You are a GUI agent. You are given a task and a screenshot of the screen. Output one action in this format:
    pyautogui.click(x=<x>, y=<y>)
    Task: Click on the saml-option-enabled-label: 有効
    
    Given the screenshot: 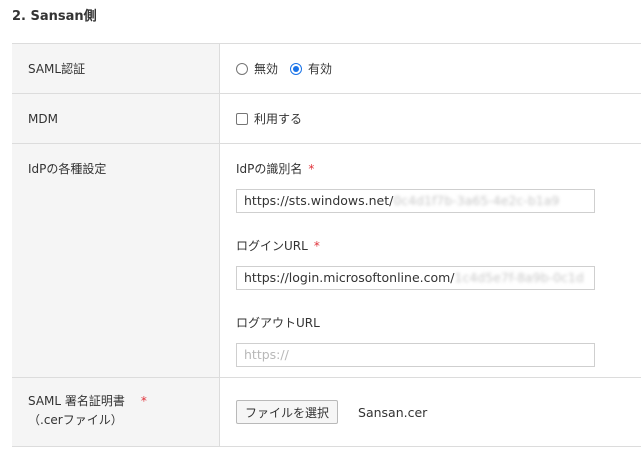 What is the action you would take?
    pyautogui.click(x=320, y=69)
    